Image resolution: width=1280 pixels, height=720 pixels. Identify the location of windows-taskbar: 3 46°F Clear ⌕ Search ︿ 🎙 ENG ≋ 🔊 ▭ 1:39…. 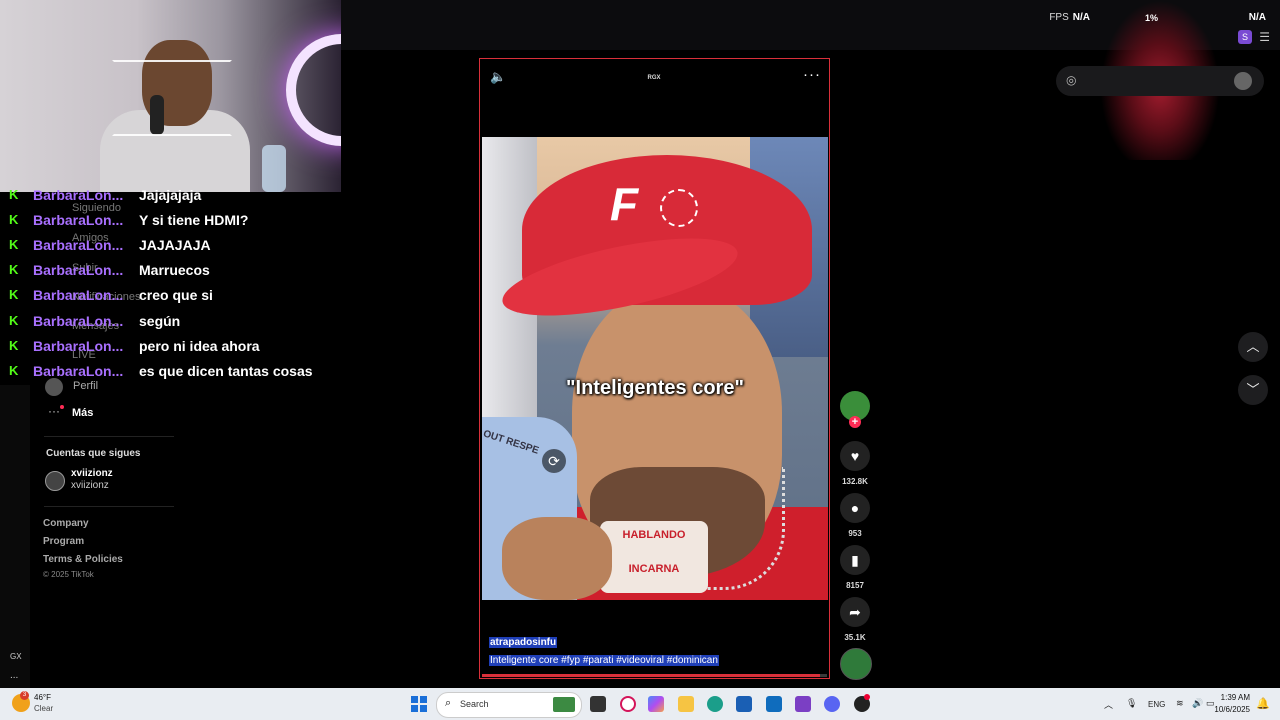
(640, 704).